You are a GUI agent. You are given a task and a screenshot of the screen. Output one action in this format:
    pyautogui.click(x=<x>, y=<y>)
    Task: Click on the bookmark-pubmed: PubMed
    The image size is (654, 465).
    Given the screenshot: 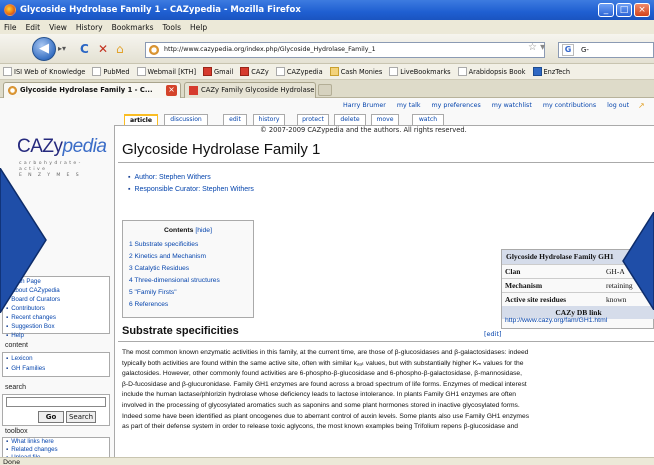 What is the action you would take?
    pyautogui.click(x=111, y=71)
    